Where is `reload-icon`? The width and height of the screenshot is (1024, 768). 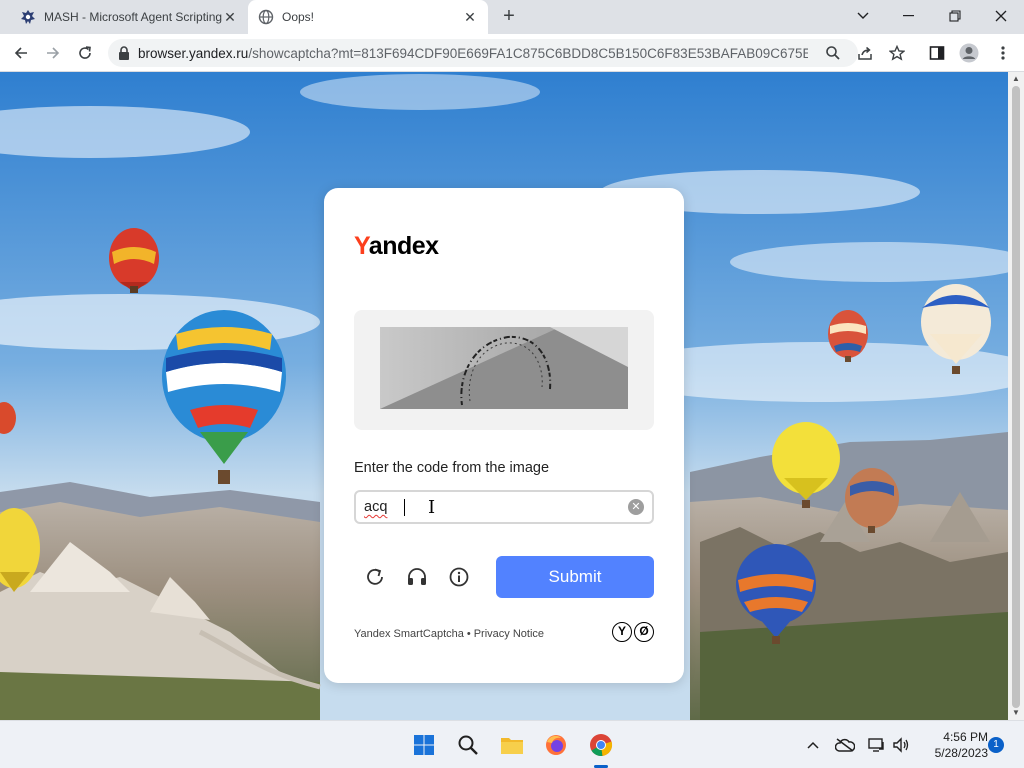 reload-icon is located at coordinates (85, 52).